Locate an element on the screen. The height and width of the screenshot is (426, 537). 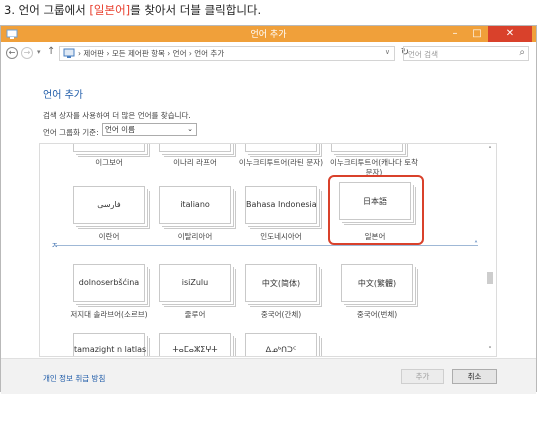
language-native-name: 中文(简体) is located at coordinates (281, 283).